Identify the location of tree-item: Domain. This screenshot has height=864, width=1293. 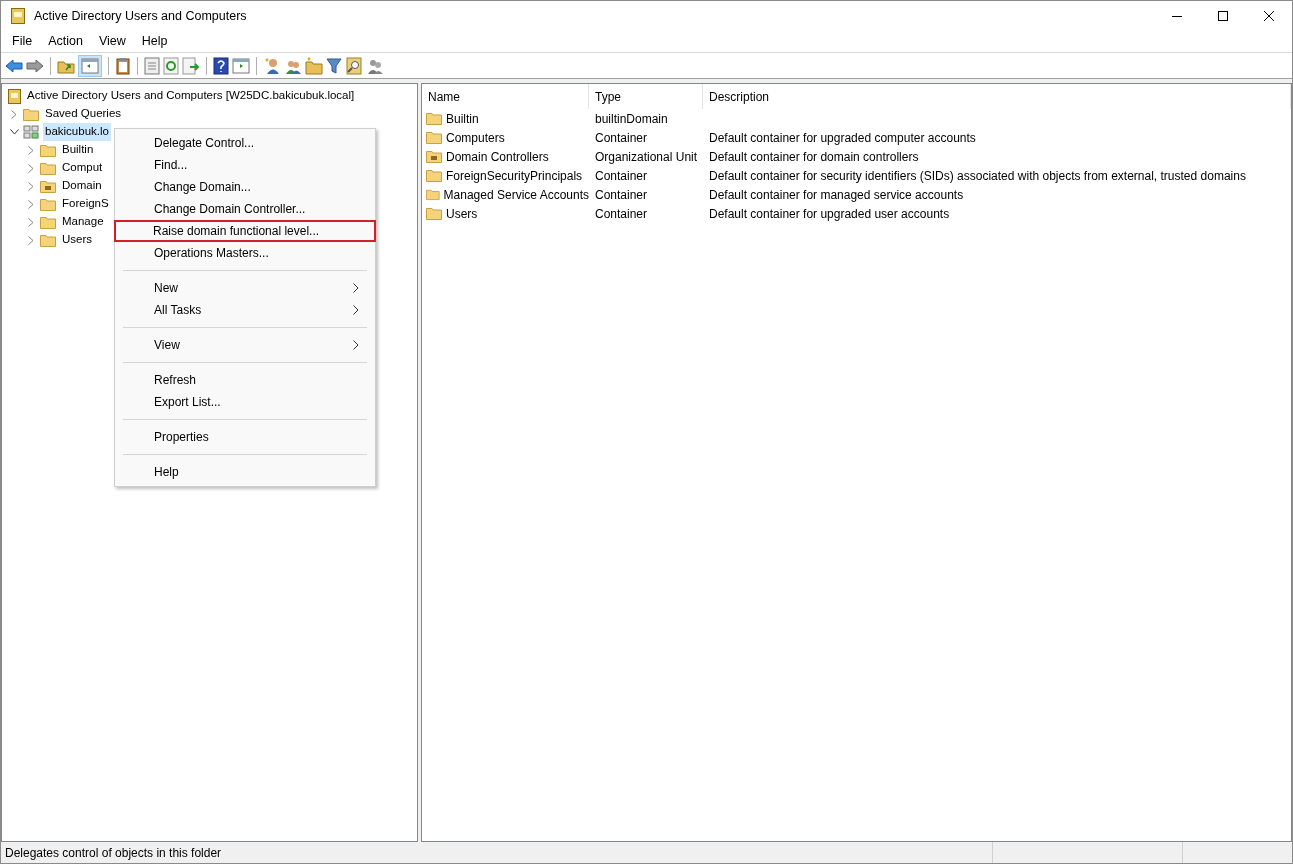
(82, 186).